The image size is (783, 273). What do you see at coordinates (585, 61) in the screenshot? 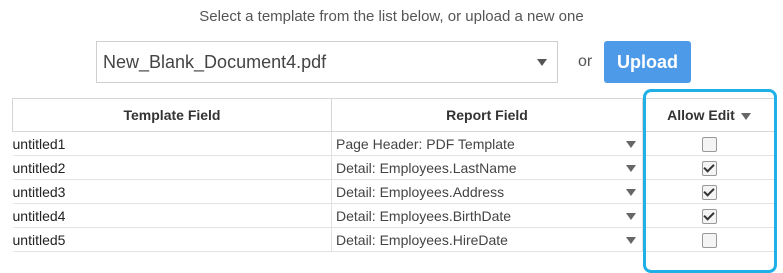
I see `or-label: or` at bounding box center [585, 61].